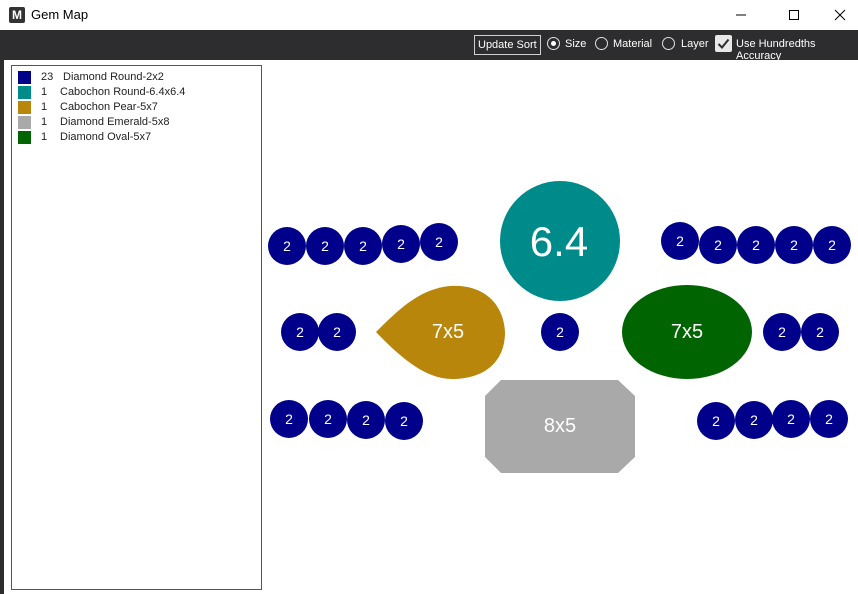 This screenshot has height=594, width=858. What do you see at coordinates (553, 43) in the screenshot?
I see `size-radio` at bounding box center [553, 43].